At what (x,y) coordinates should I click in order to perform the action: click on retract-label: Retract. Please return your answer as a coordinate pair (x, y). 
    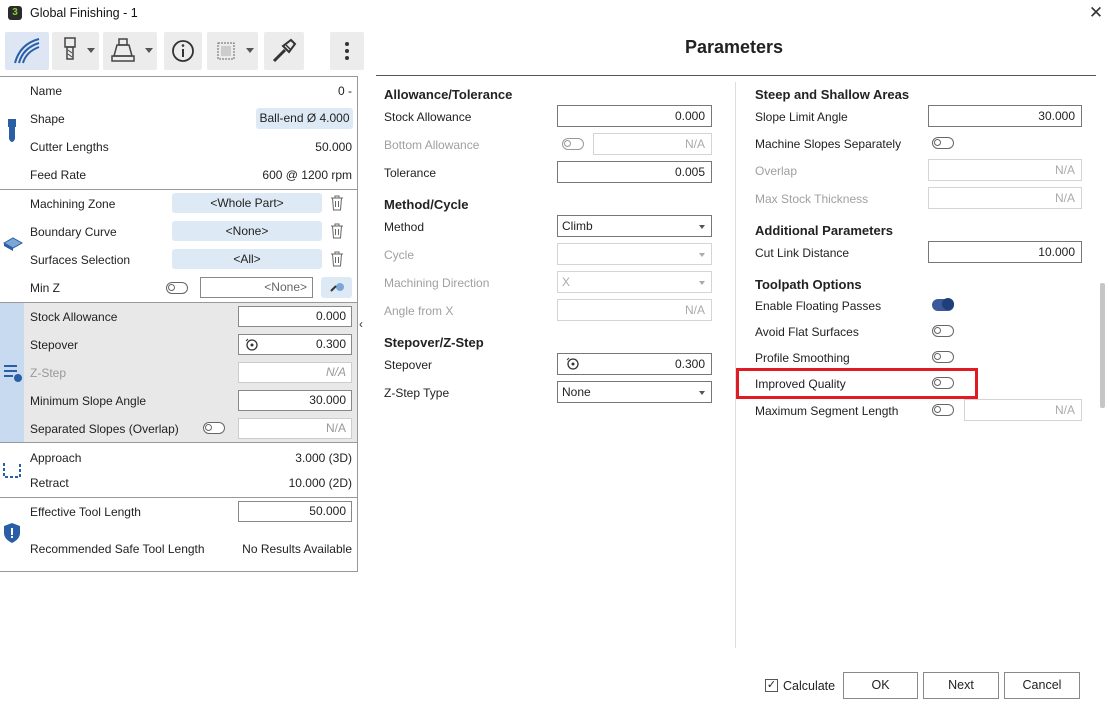
    Looking at the image, I should click on (49, 483).